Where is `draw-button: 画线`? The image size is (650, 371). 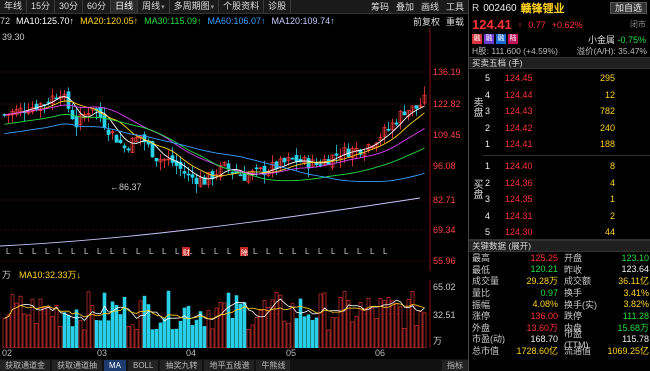 draw-button: 画线 is located at coordinates (430, 6).